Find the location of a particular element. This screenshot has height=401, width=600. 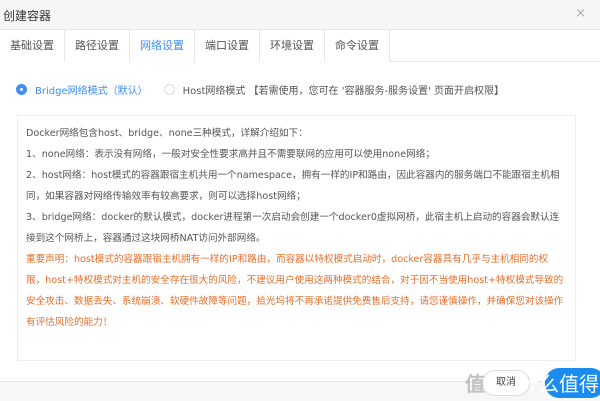

tab-env: 环境设置 is located at coordinates (292, 46).